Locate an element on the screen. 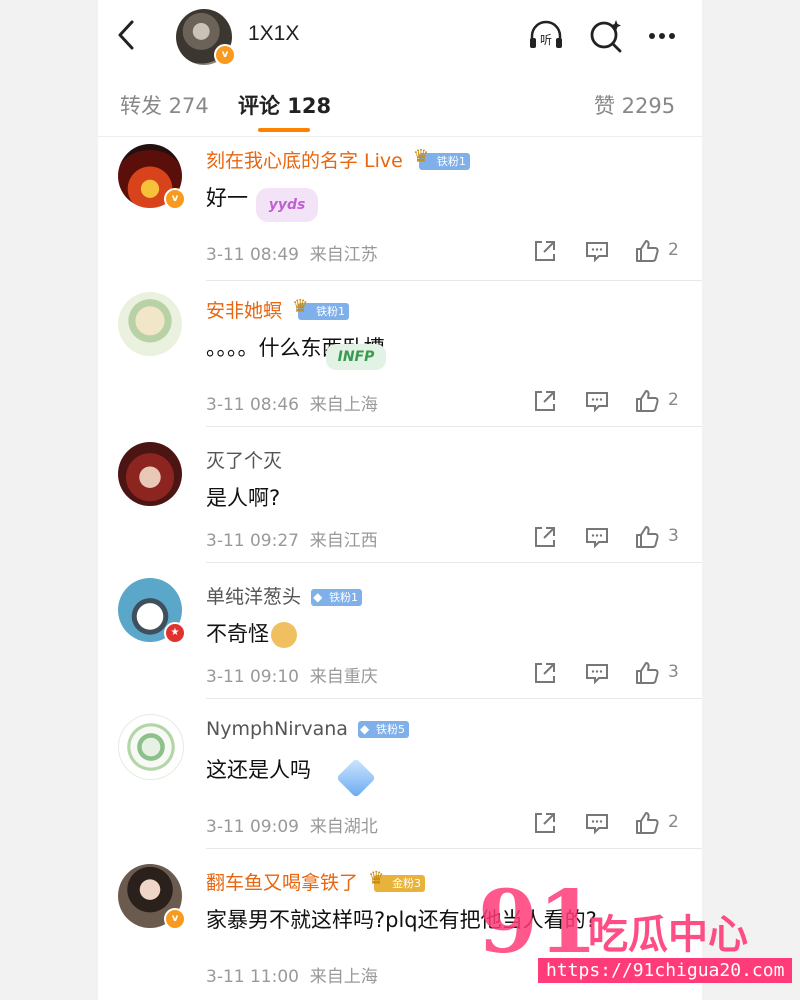 The height and width of the screenshot is (1000, 800). comment-meta: 3-11 09:27 来自江西 is located at coordinates (292, 538).